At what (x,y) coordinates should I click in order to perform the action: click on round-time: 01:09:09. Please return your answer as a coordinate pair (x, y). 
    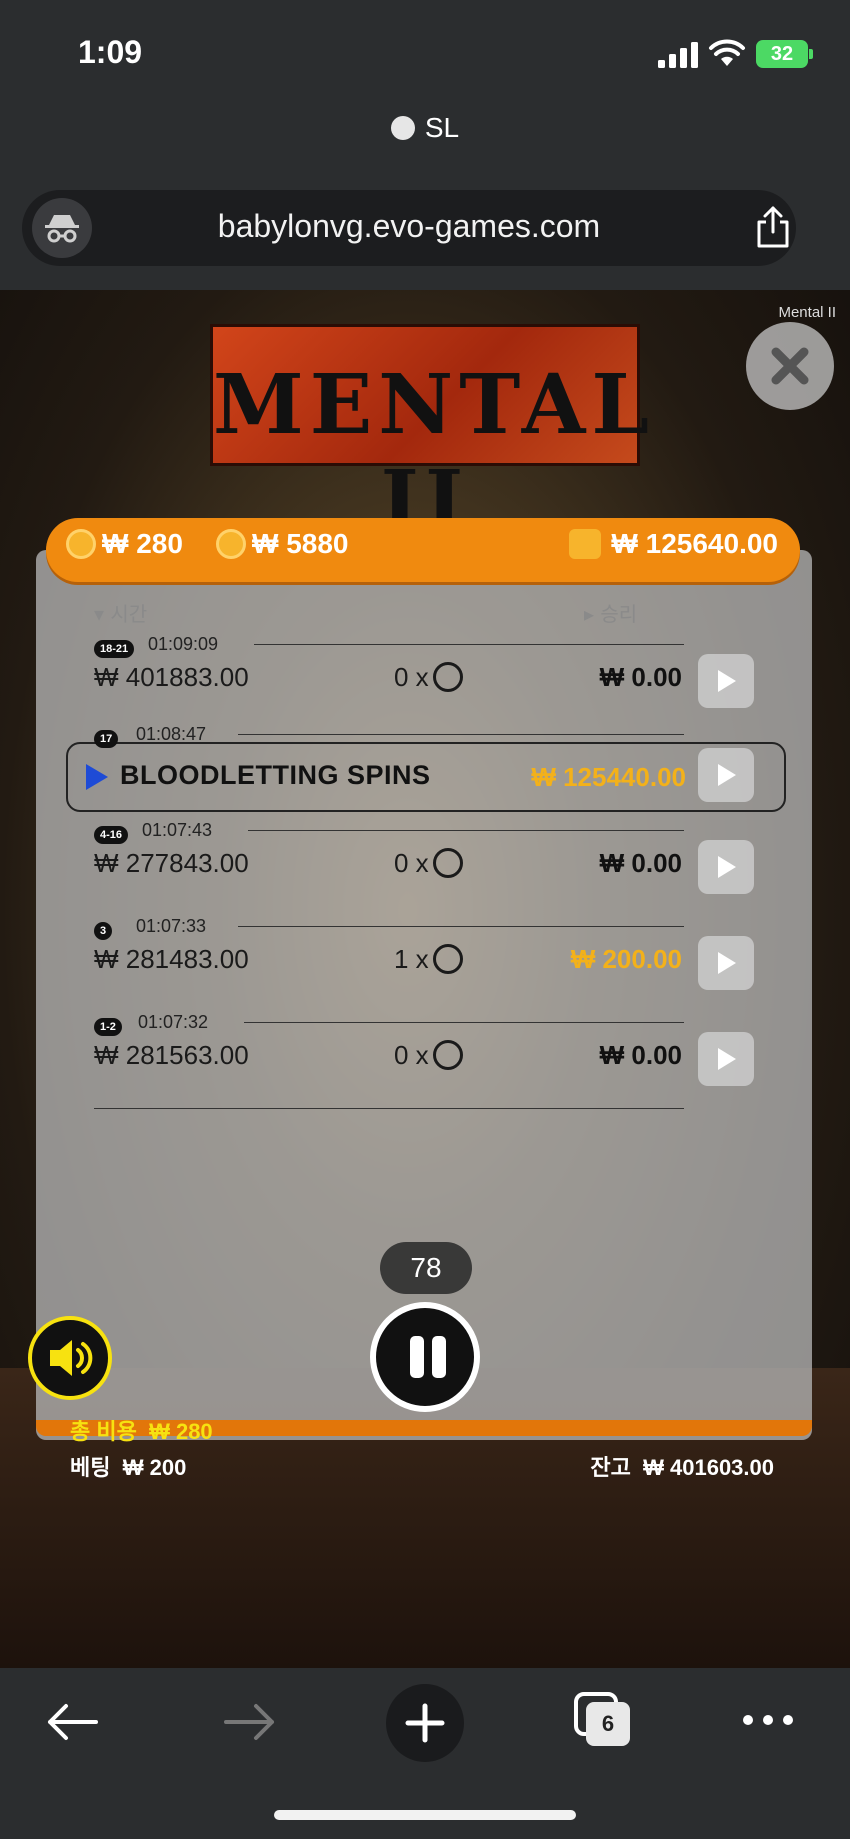
    Looking at the image, I should click on (183, 644).